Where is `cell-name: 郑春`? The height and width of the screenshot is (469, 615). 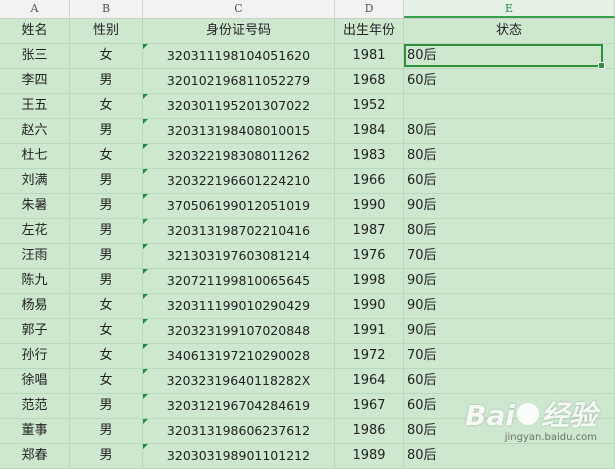
cell-name: 郑春 is located at coordinates (35, 456).